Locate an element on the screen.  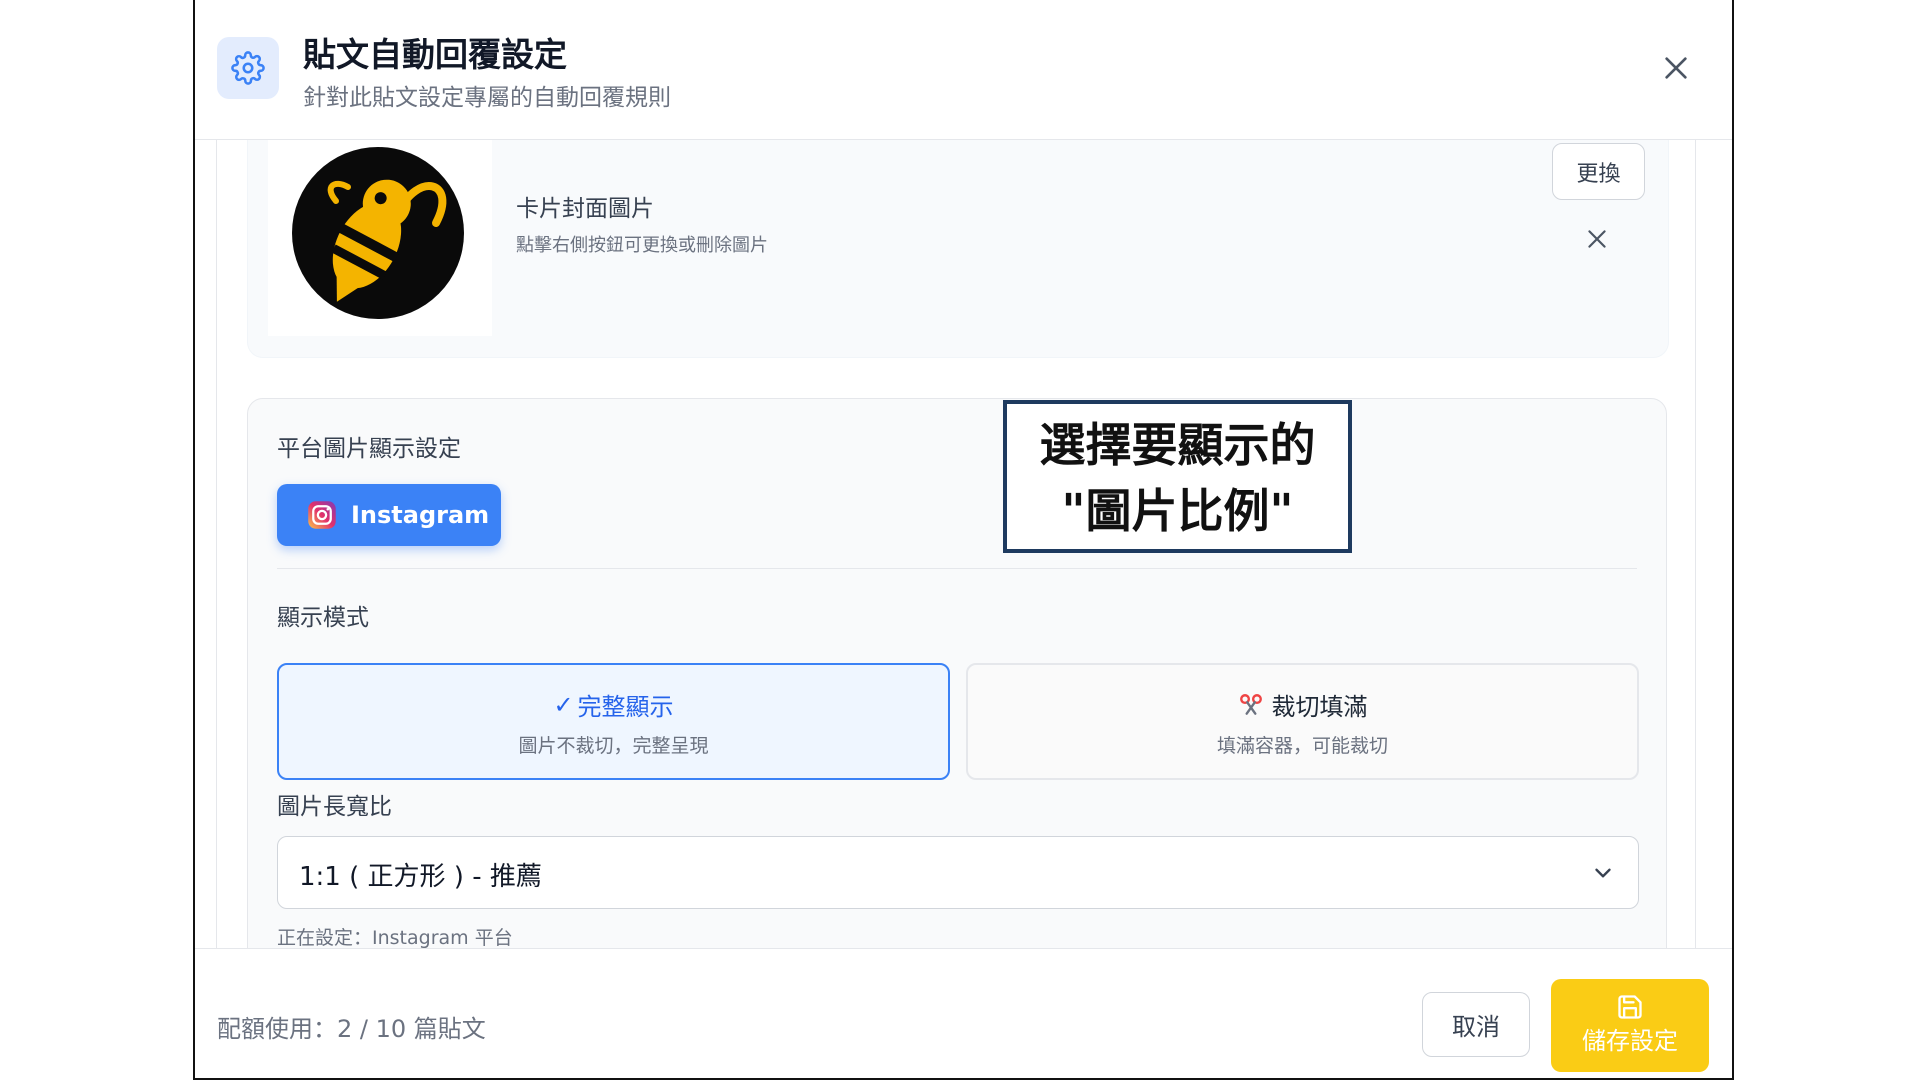
modal-title: 貼文自動回覆設定 is located at coordinates (435, 54).